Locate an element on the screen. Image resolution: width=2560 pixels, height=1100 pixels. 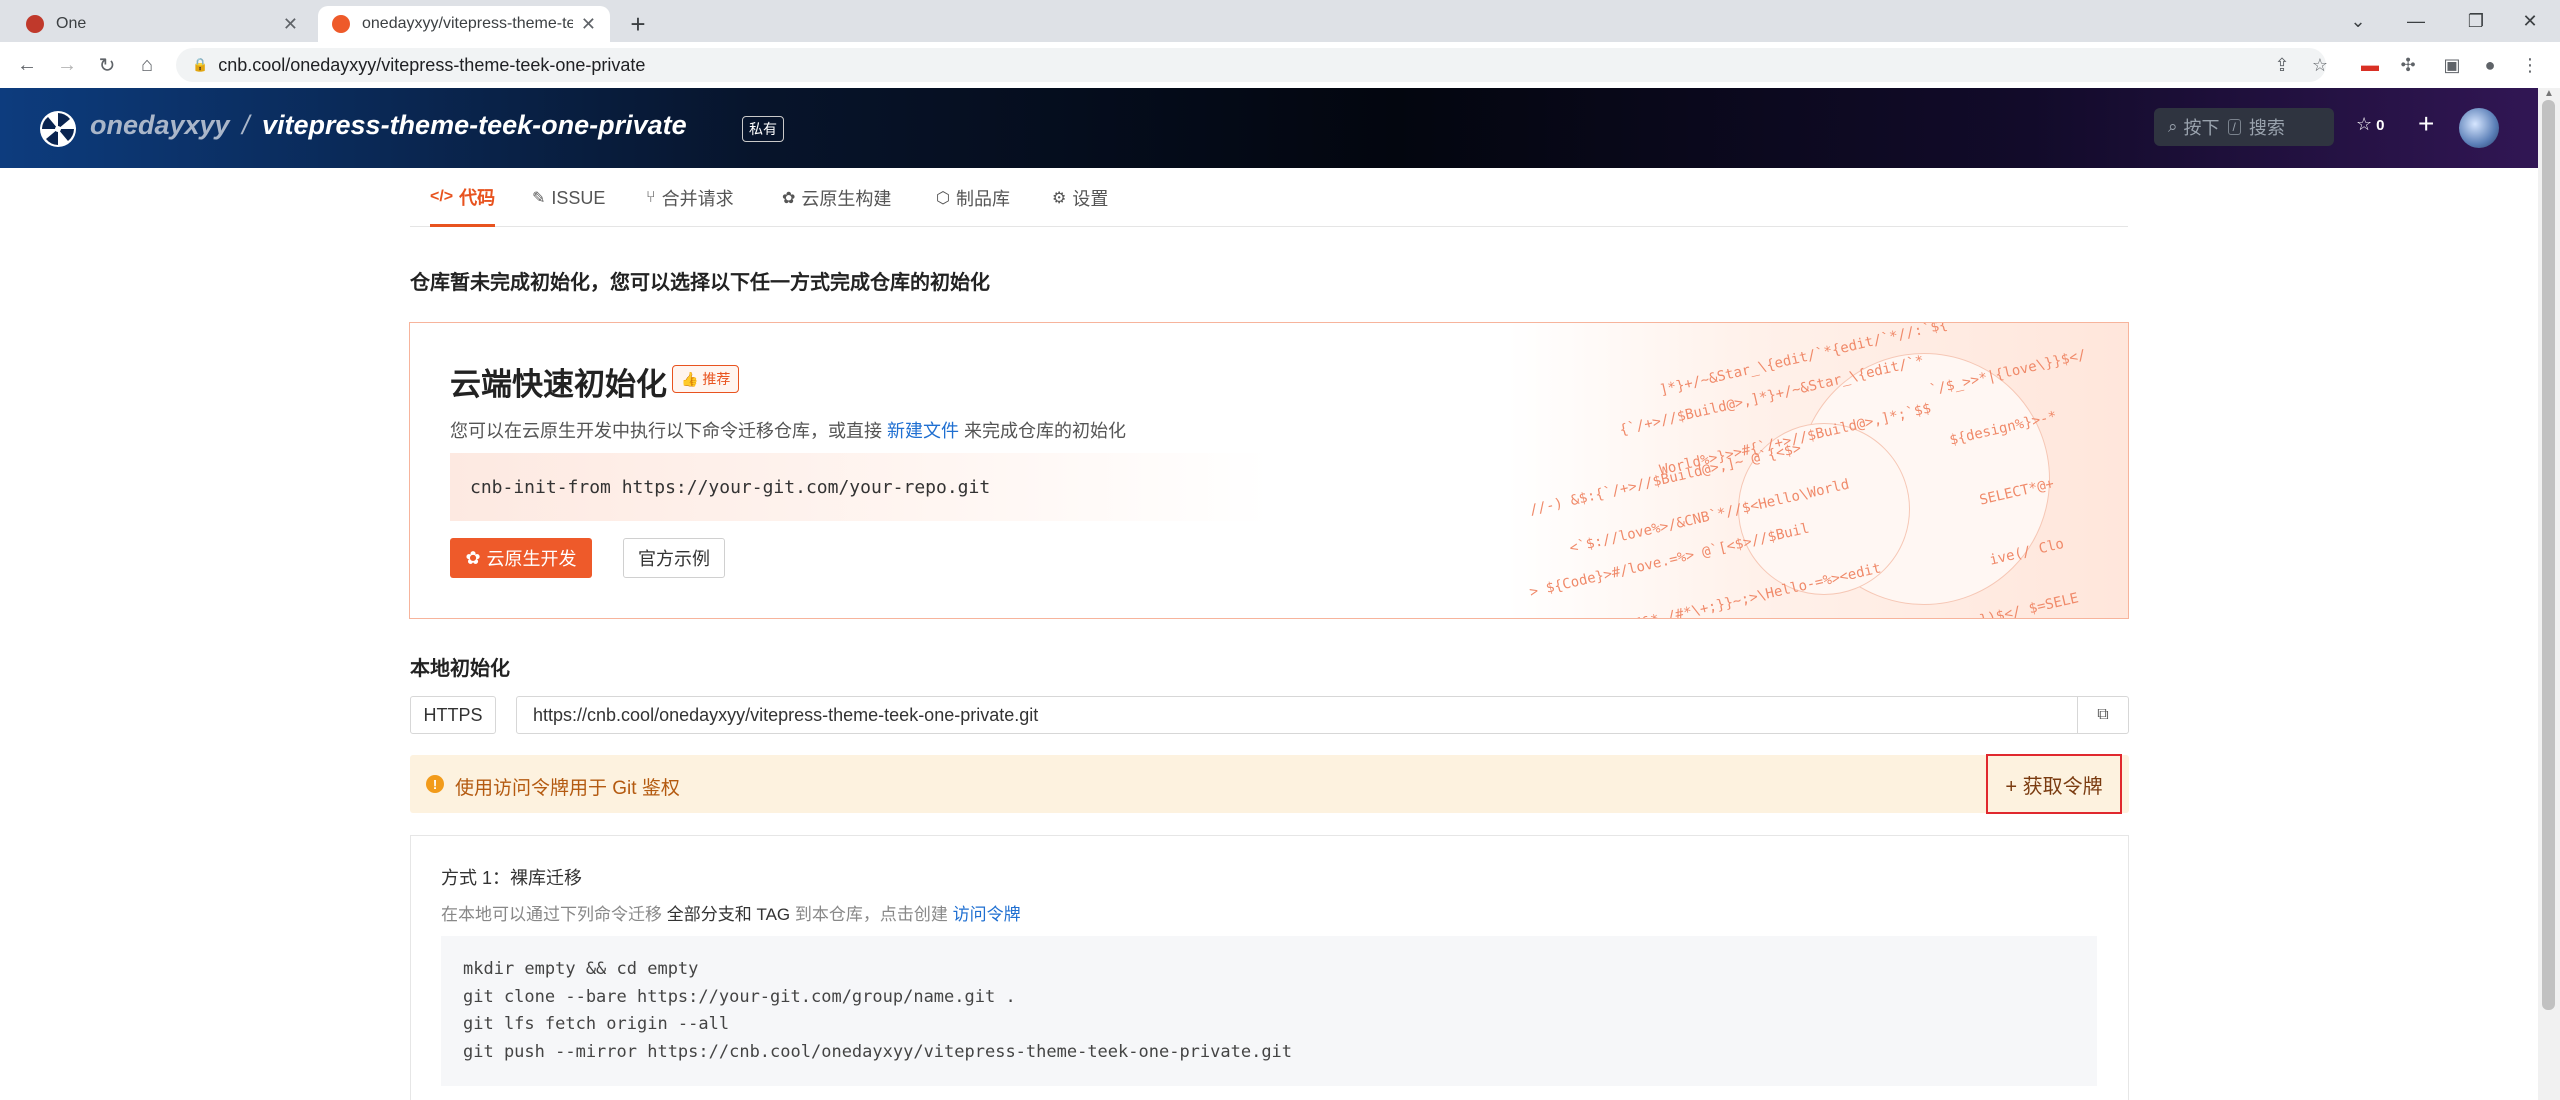
star-button: ☆ 0 is located at coordinates (2370, 124).